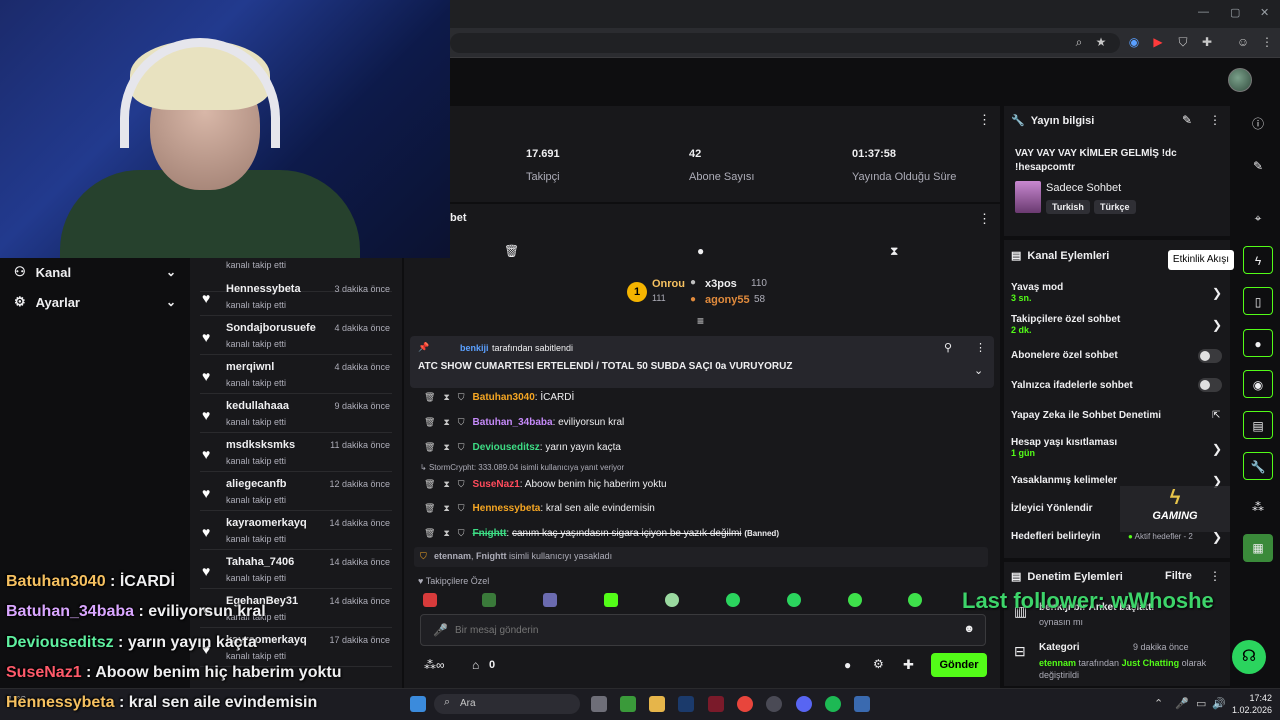  I want to click on minecraft-icon, so click(628, 704).